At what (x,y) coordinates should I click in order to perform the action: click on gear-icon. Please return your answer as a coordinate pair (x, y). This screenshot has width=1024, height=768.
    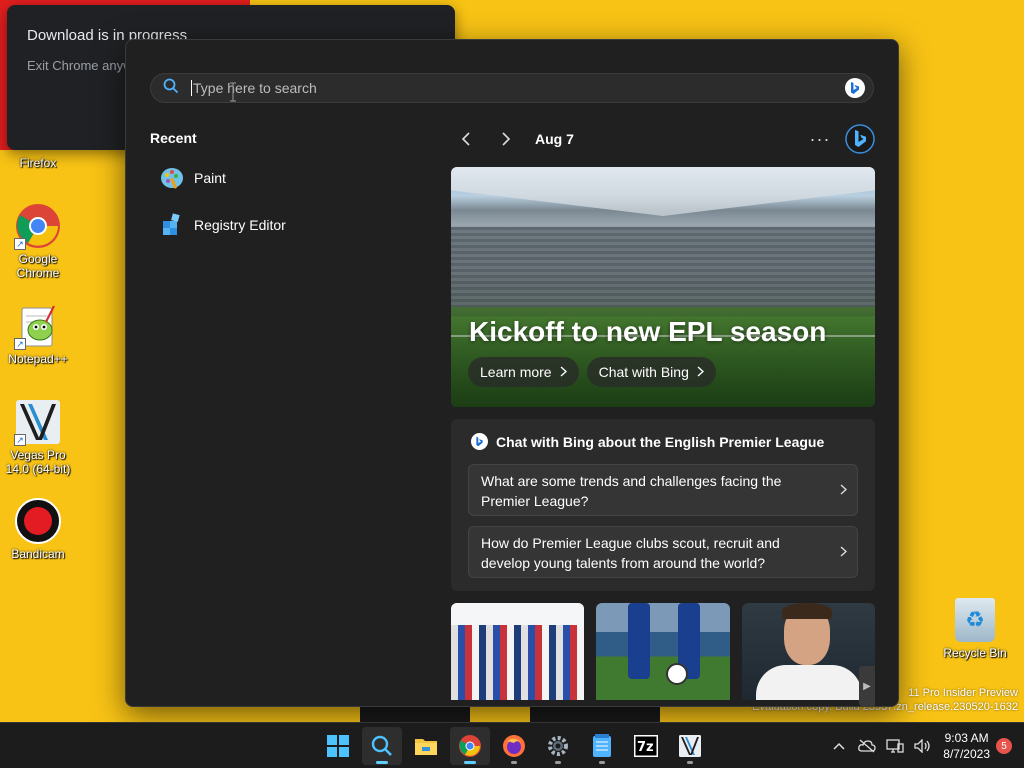
    Looking at the image, I should click on (558, 746).